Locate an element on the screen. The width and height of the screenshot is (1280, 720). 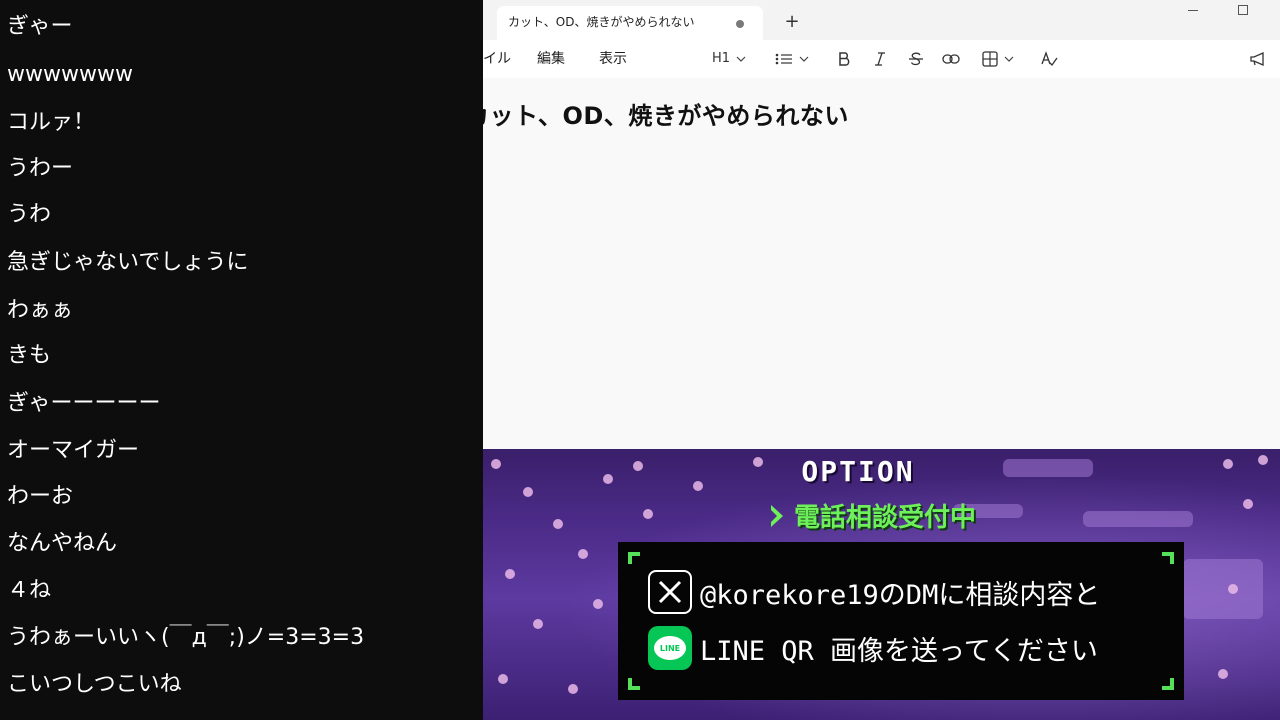
document-heading: カット、OD、焼きがやめられない is located at coordinates (666, 113).